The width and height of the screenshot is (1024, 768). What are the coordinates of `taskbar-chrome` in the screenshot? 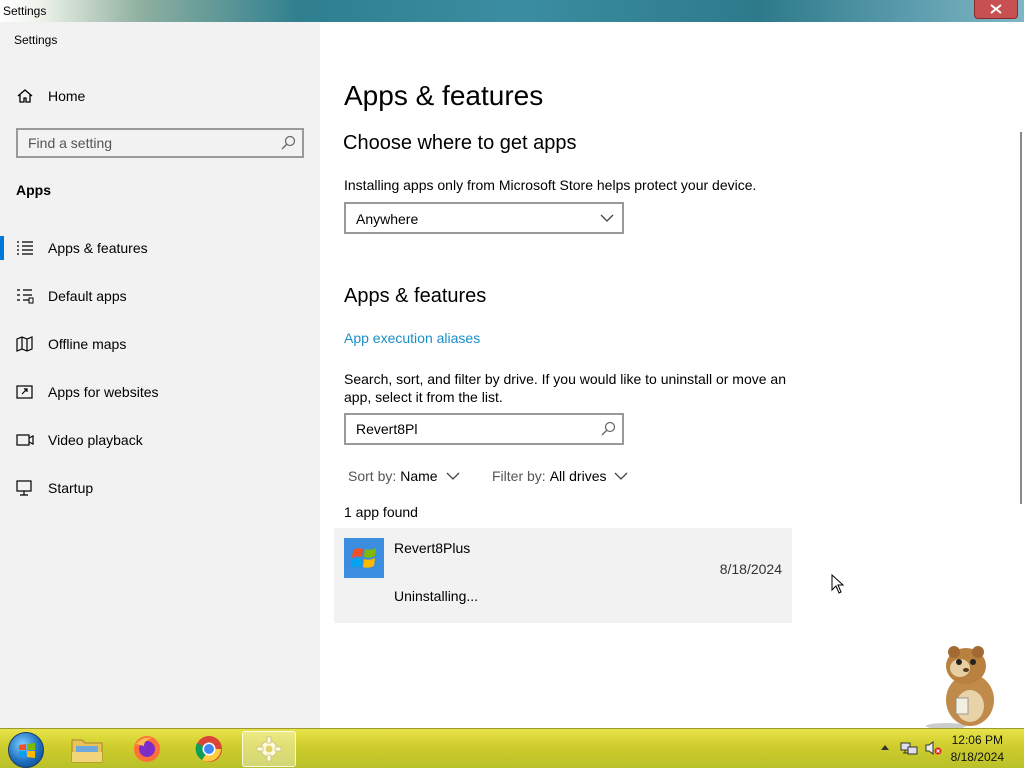 It's located at (209, 749).